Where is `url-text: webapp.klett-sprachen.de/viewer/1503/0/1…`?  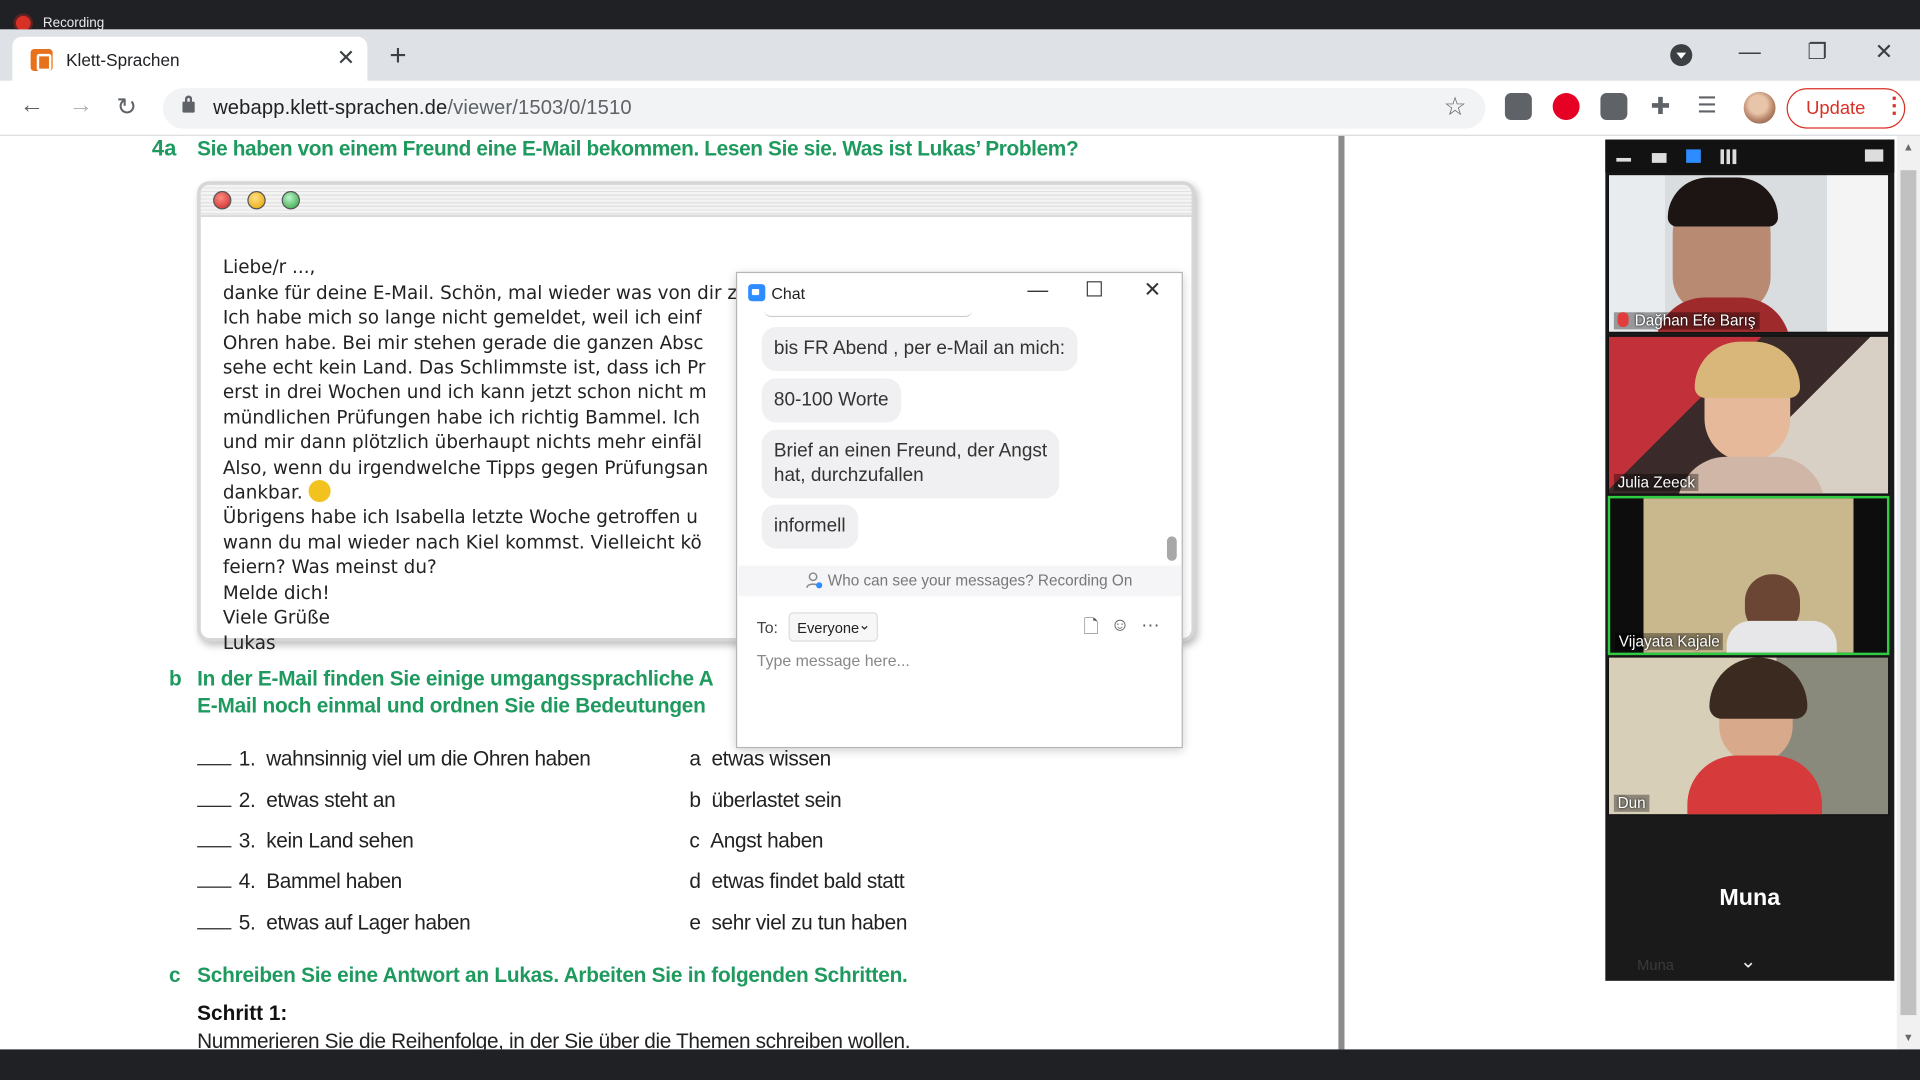
url-text: webapp.klett-sprachen.de/viewer/1503/0/1… is located at coordinates (422, 107).